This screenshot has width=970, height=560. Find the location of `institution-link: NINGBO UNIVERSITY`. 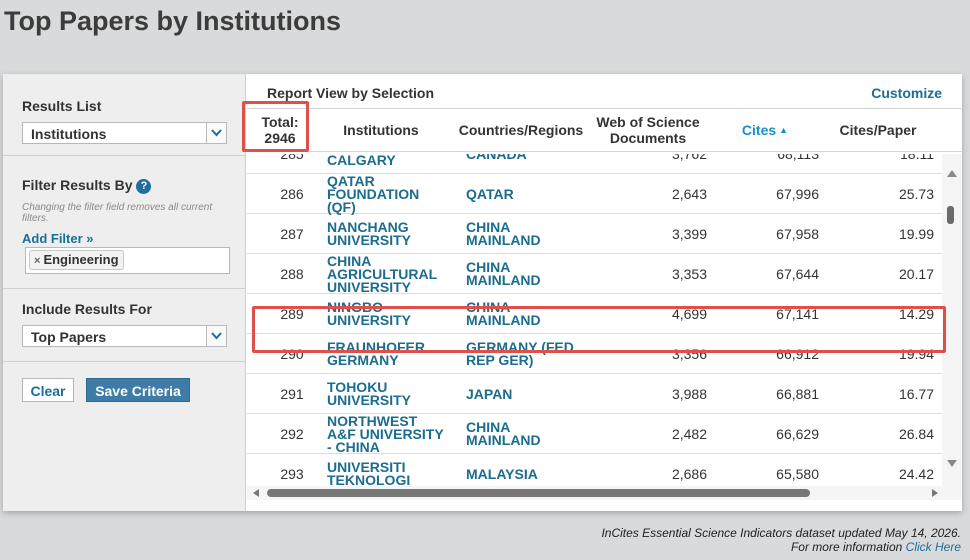

institution-link: NINGBO UNIVERSITY is located at coordinates (391, 314).